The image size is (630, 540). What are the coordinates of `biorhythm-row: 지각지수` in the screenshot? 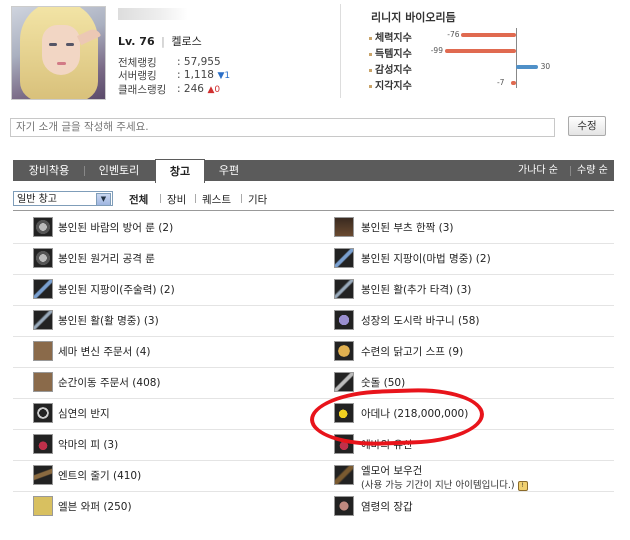 It's located at (390, 84).